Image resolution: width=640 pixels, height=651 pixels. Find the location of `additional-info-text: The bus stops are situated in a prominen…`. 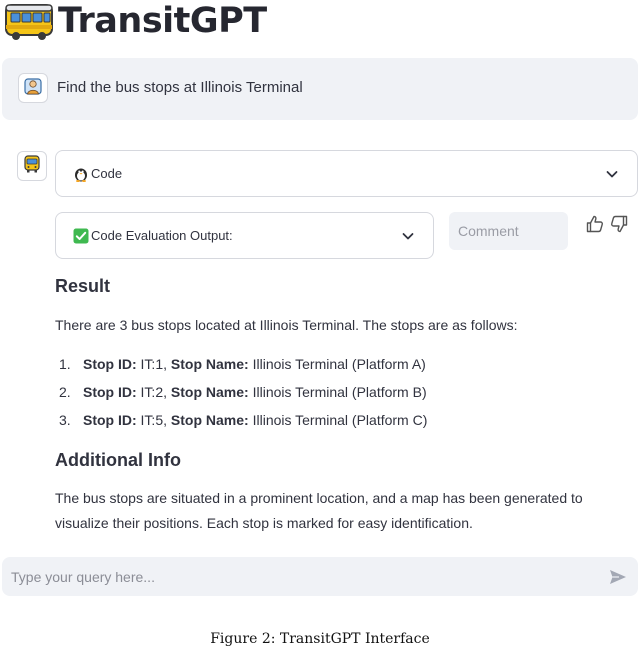

additional-info-text: The bus stops are situated in a prominen… is located at coordinates (319, 510).